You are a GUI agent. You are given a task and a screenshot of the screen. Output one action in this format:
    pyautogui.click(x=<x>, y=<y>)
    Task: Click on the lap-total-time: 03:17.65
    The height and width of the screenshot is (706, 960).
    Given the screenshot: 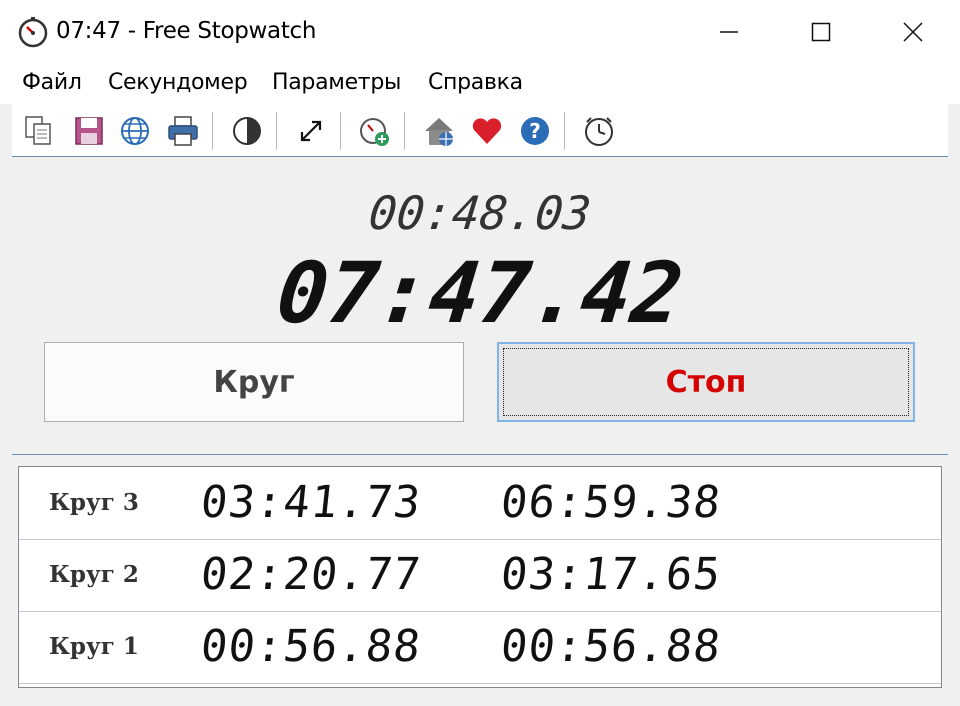 What is the action you would take?
    pyautogui.click(x=611, y=574)
    